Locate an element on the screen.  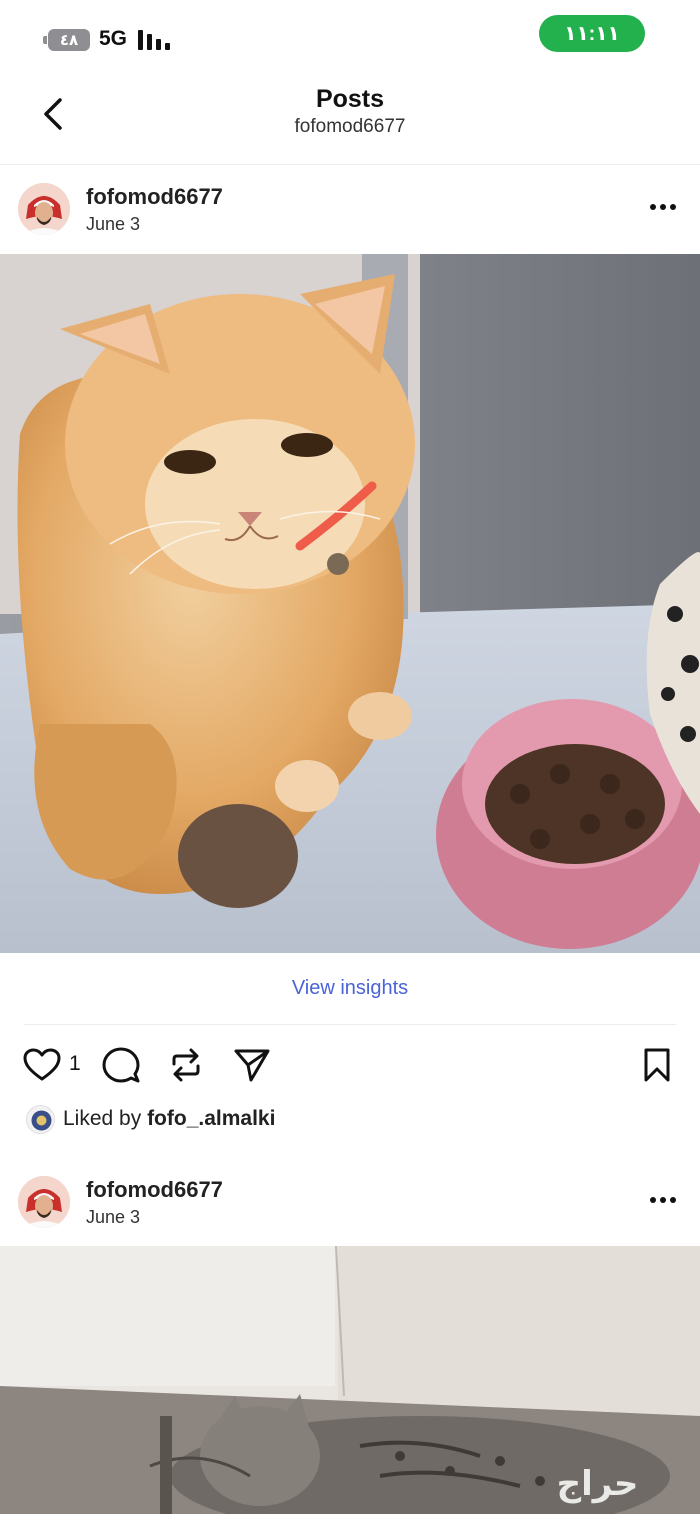
battery-level: ٤٨ is located at coordinates (69, 40).